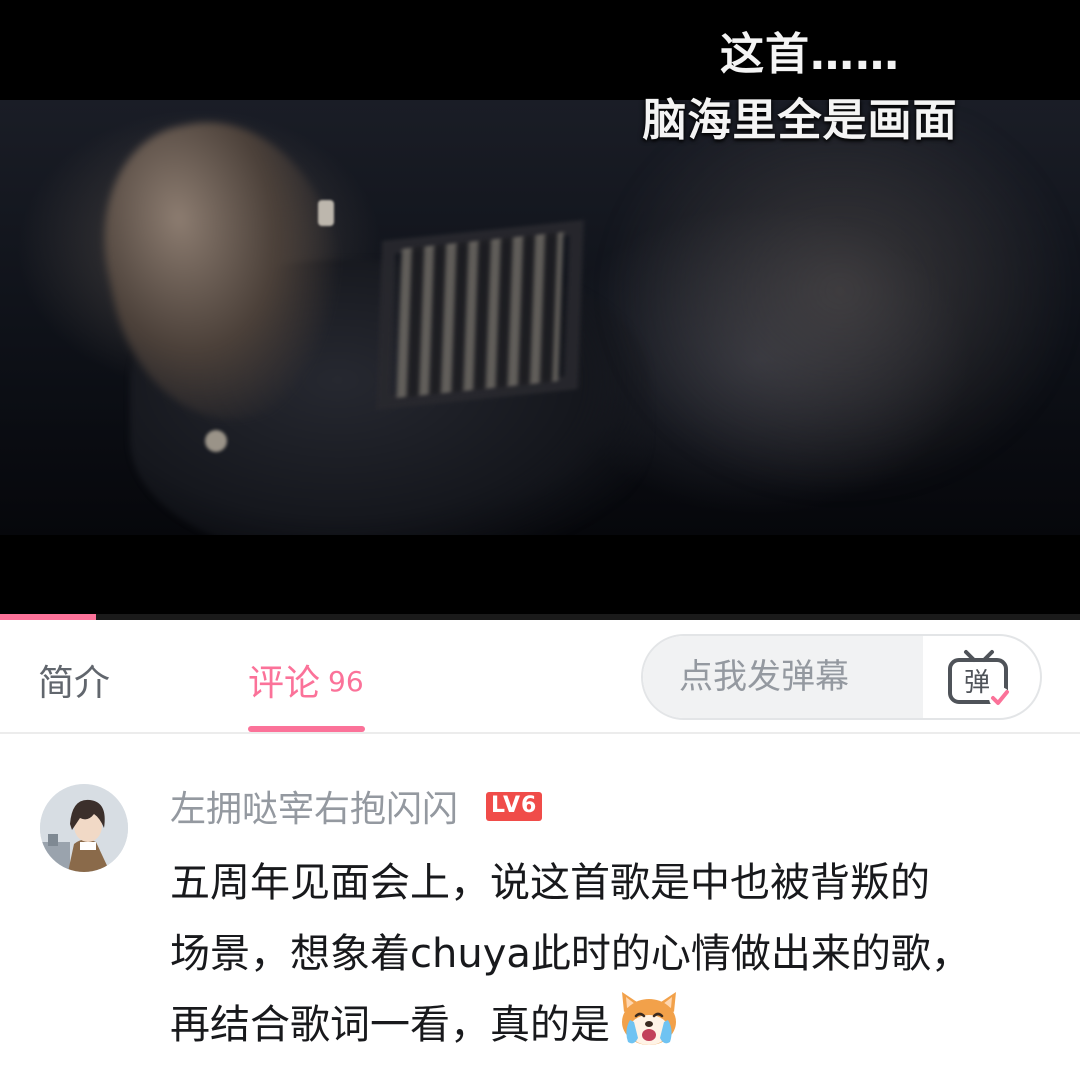 The height and width of the screenshot is (1071, 1080). What do you see at coordinates (977, 683) in the screenshot?
I see `danmaku-toggle-glyph: 弹` at bounding box center [977, 683].